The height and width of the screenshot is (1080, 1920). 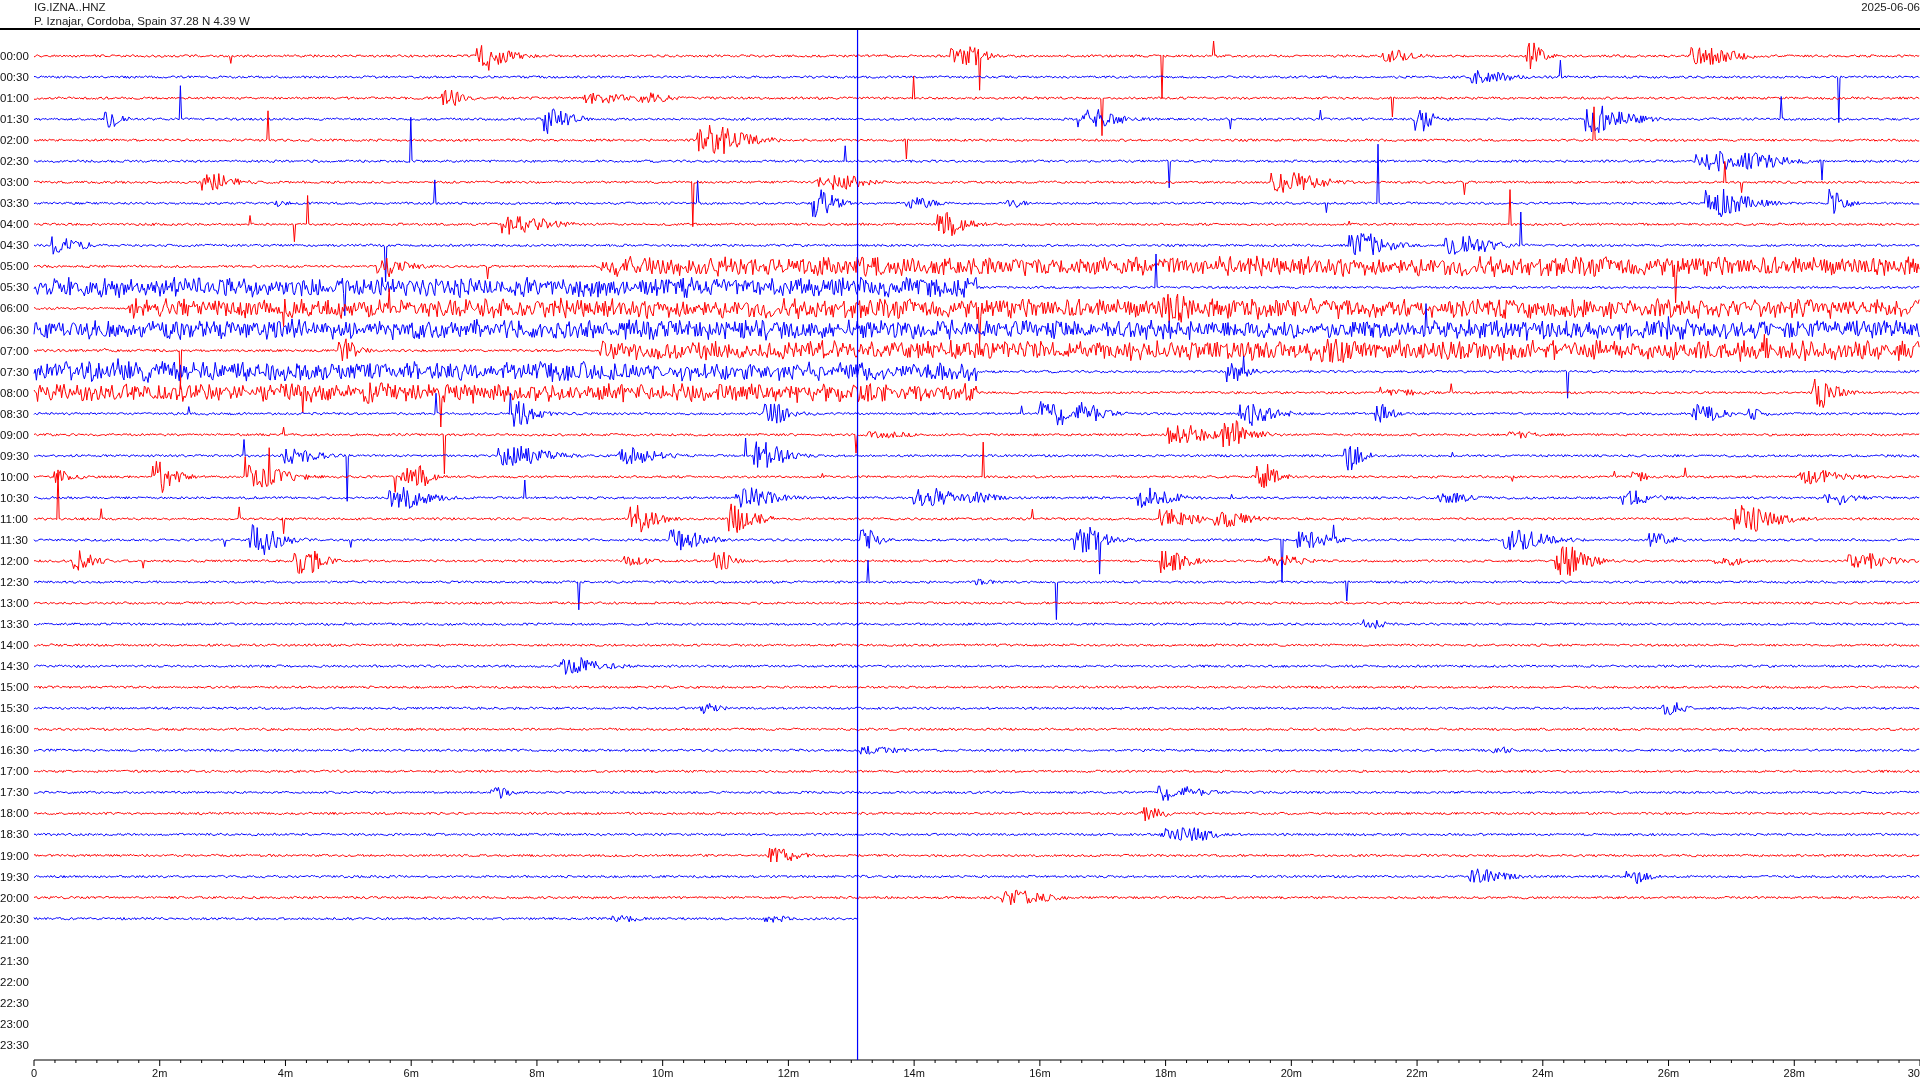 I want to click on time-label: 05:00, so click(x=14, y=266).